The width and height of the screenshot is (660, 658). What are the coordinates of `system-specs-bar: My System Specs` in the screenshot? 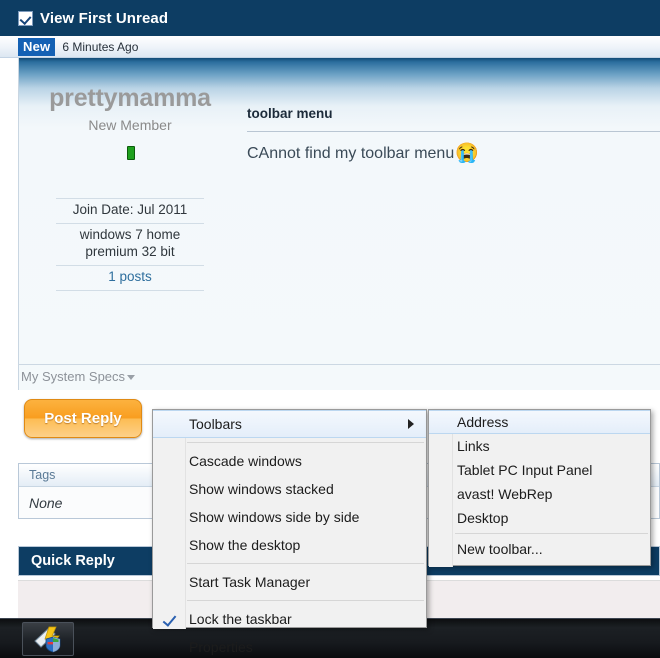 It's located at (339, 377).